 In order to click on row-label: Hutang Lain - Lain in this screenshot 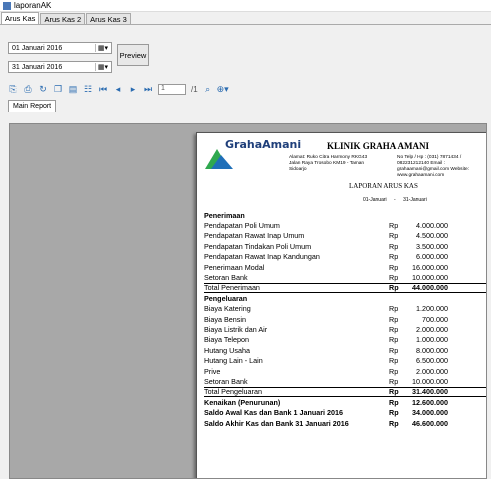, I will do `click(233, 361)`.